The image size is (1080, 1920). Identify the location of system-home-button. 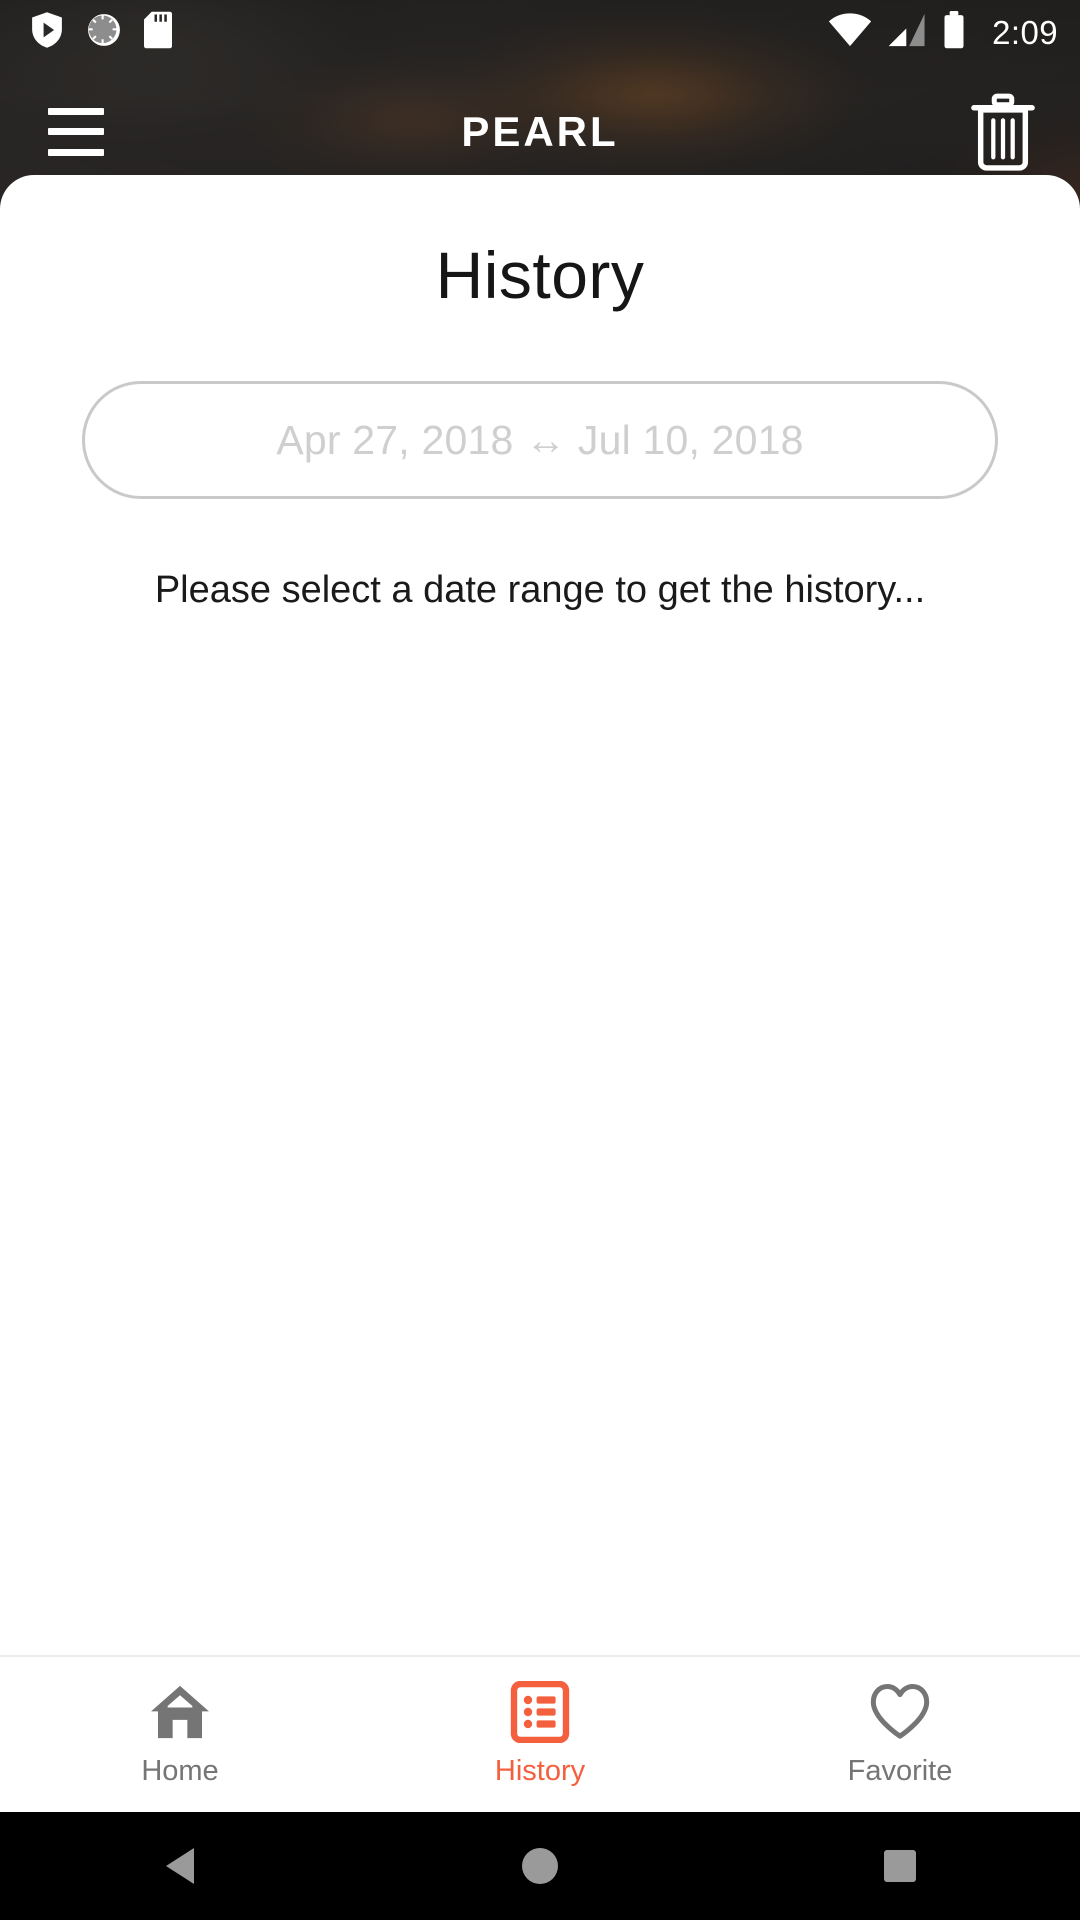
(540, 1866).